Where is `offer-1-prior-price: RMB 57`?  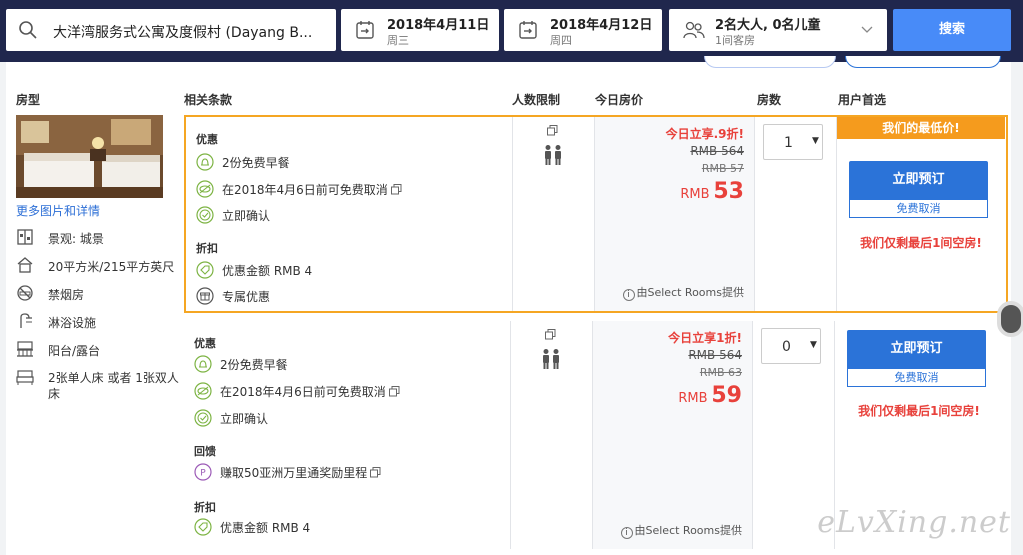 offer-1-prior-price: RMB 57 is located at coordinates (722, 168).